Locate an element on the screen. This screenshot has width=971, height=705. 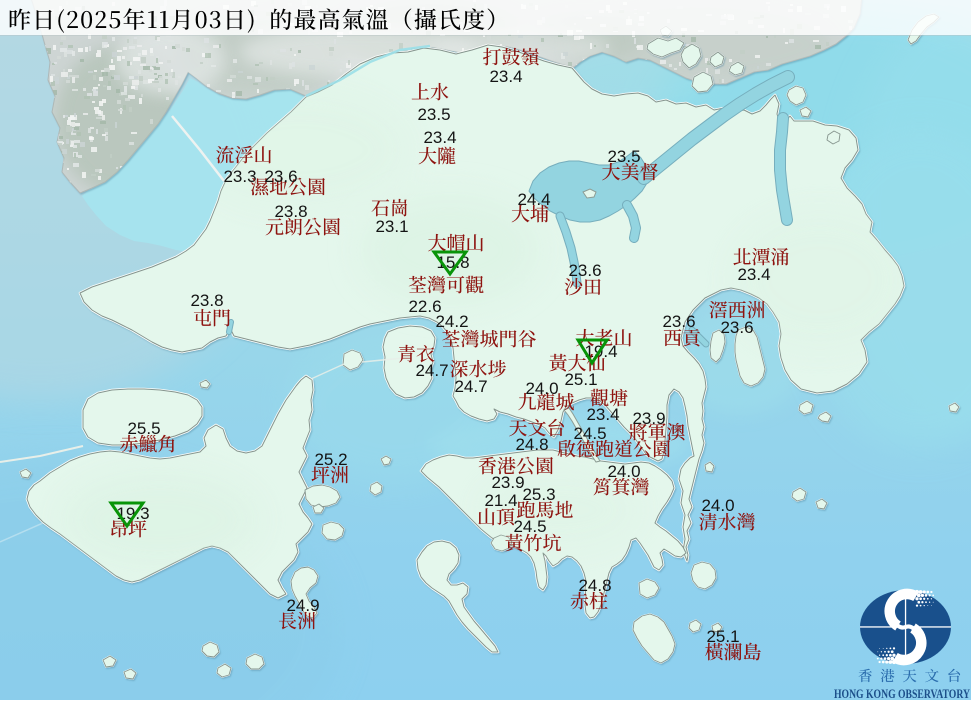
svg-text: HONG KONG OBSERVATORY is located at coordinates (902, 693).